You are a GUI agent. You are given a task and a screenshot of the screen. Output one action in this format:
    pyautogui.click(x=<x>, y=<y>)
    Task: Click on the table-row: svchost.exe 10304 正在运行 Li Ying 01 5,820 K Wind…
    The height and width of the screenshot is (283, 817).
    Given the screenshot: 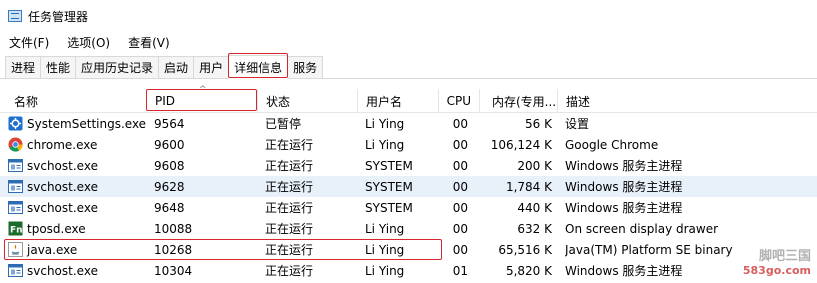 What is the action you would take?
    pyautogui.click(x=408, y=270)
    